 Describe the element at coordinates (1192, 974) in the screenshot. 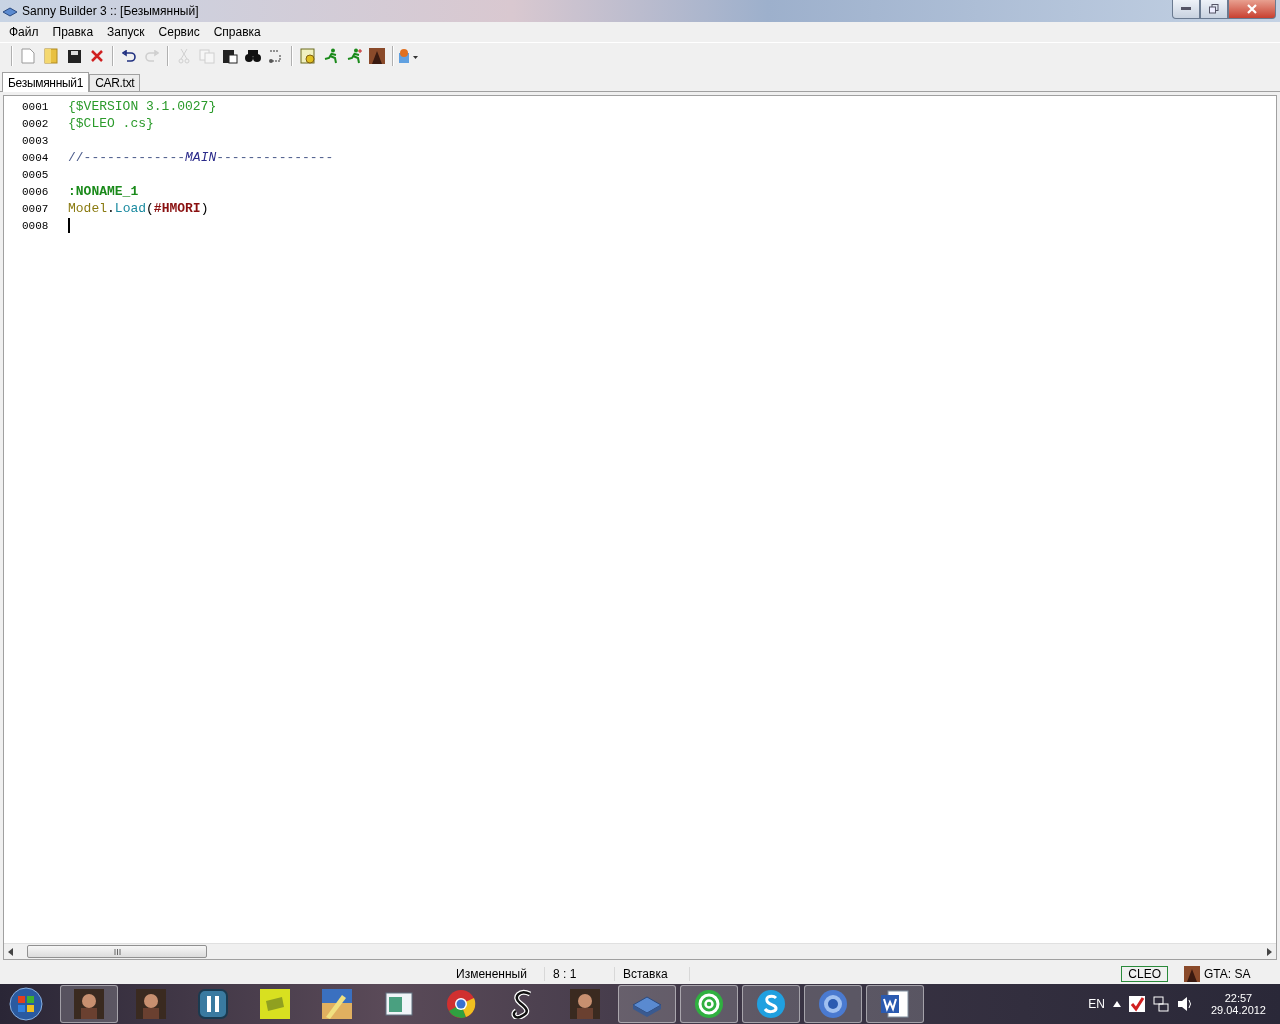

I see `game-icon` at that location.